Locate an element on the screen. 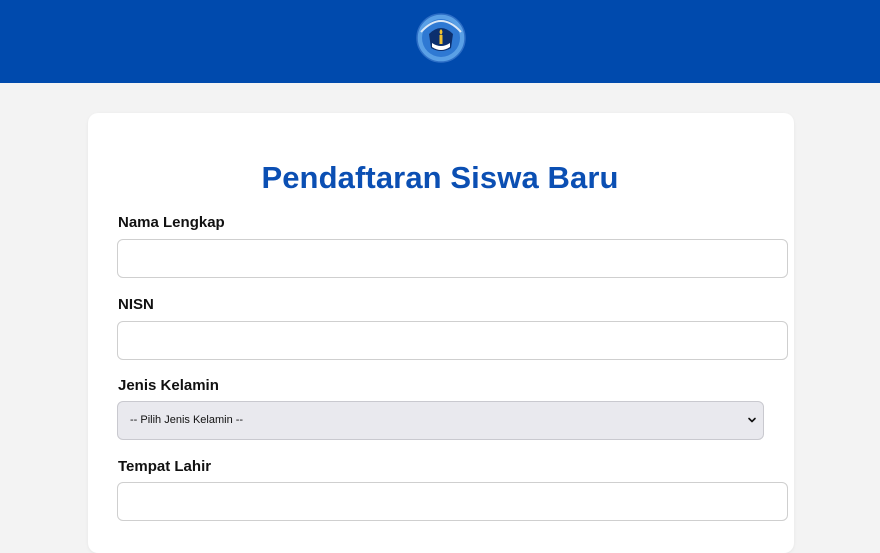 This screenshot has width=880, height=553. full-name-label: Nama Lengkap is located at coordinates (171, 222).